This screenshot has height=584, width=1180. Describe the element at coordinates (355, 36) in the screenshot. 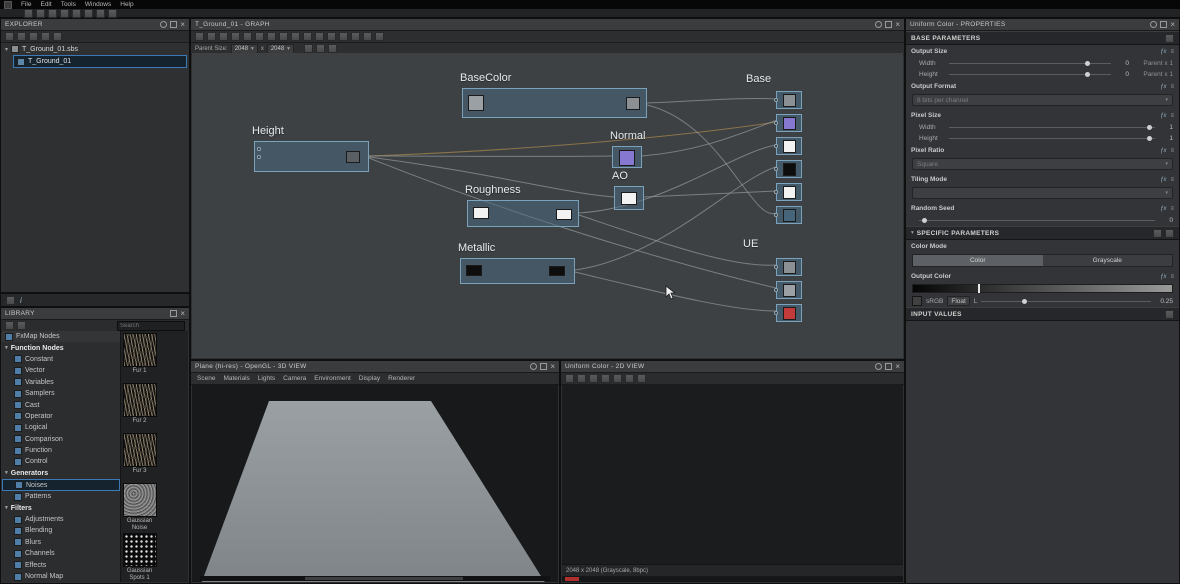

I see `search-icon` at that location.